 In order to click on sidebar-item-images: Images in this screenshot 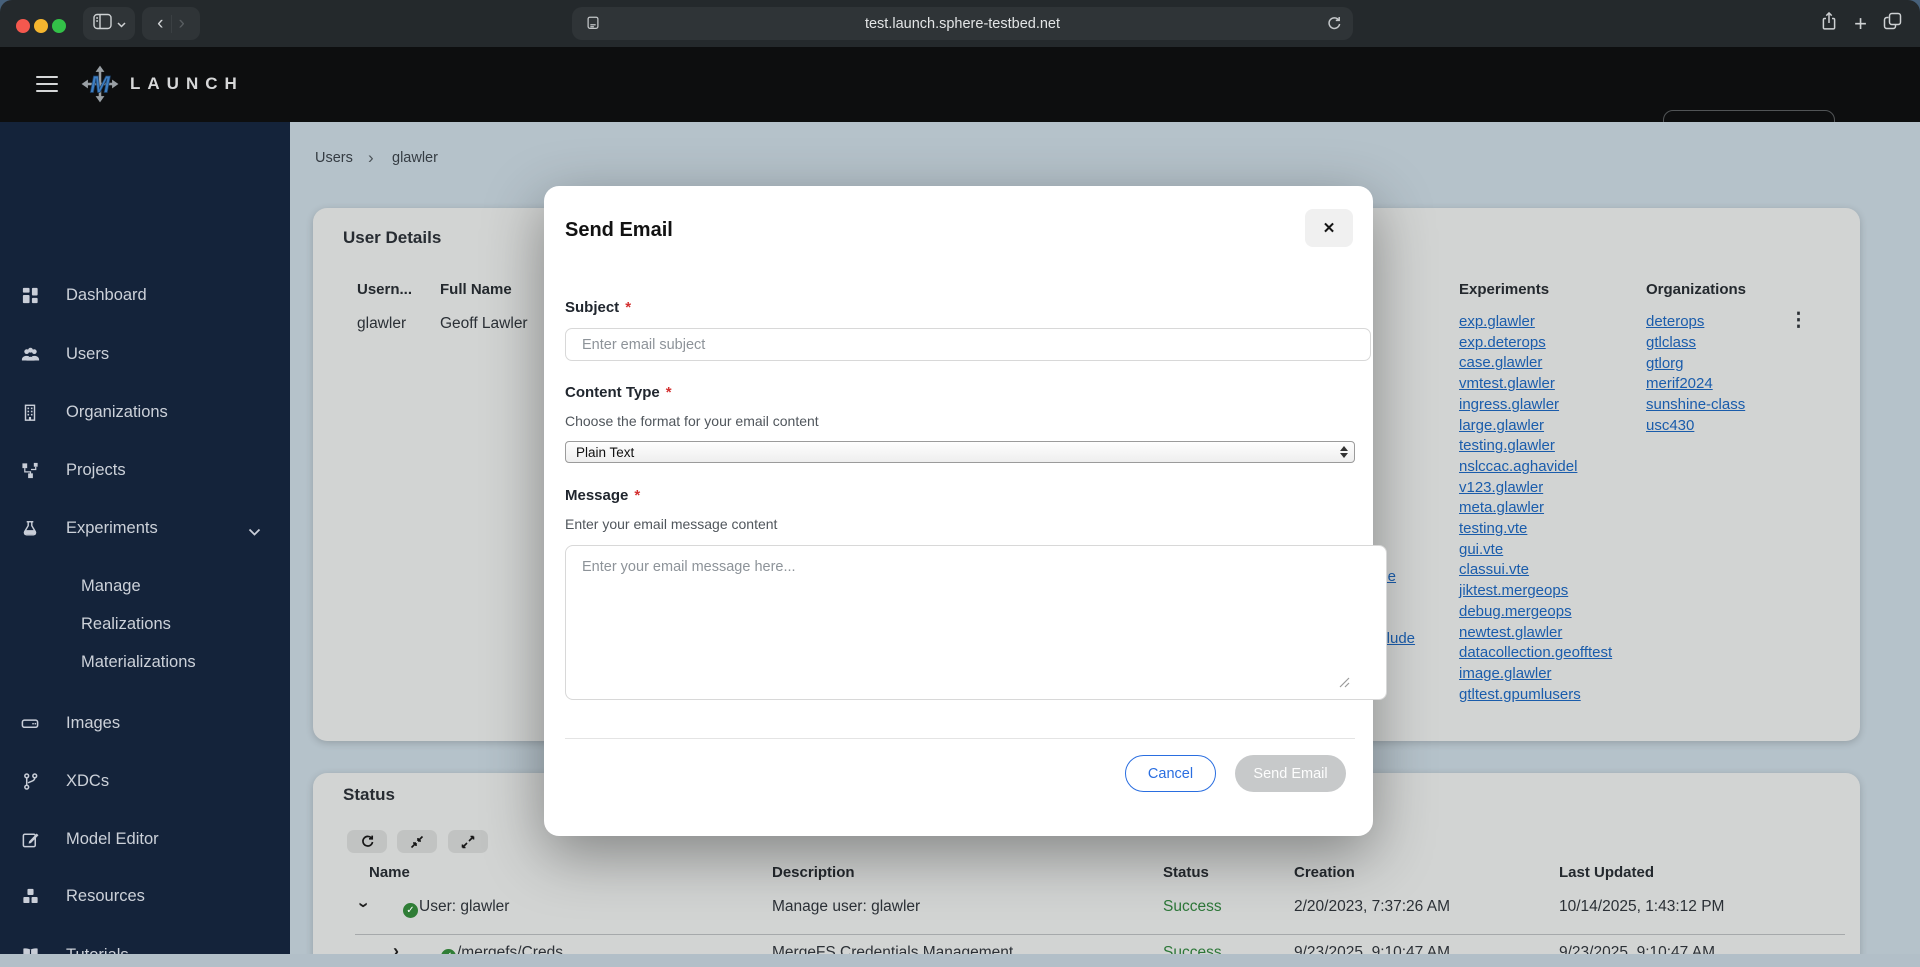, I will do `click(145, 723)`.